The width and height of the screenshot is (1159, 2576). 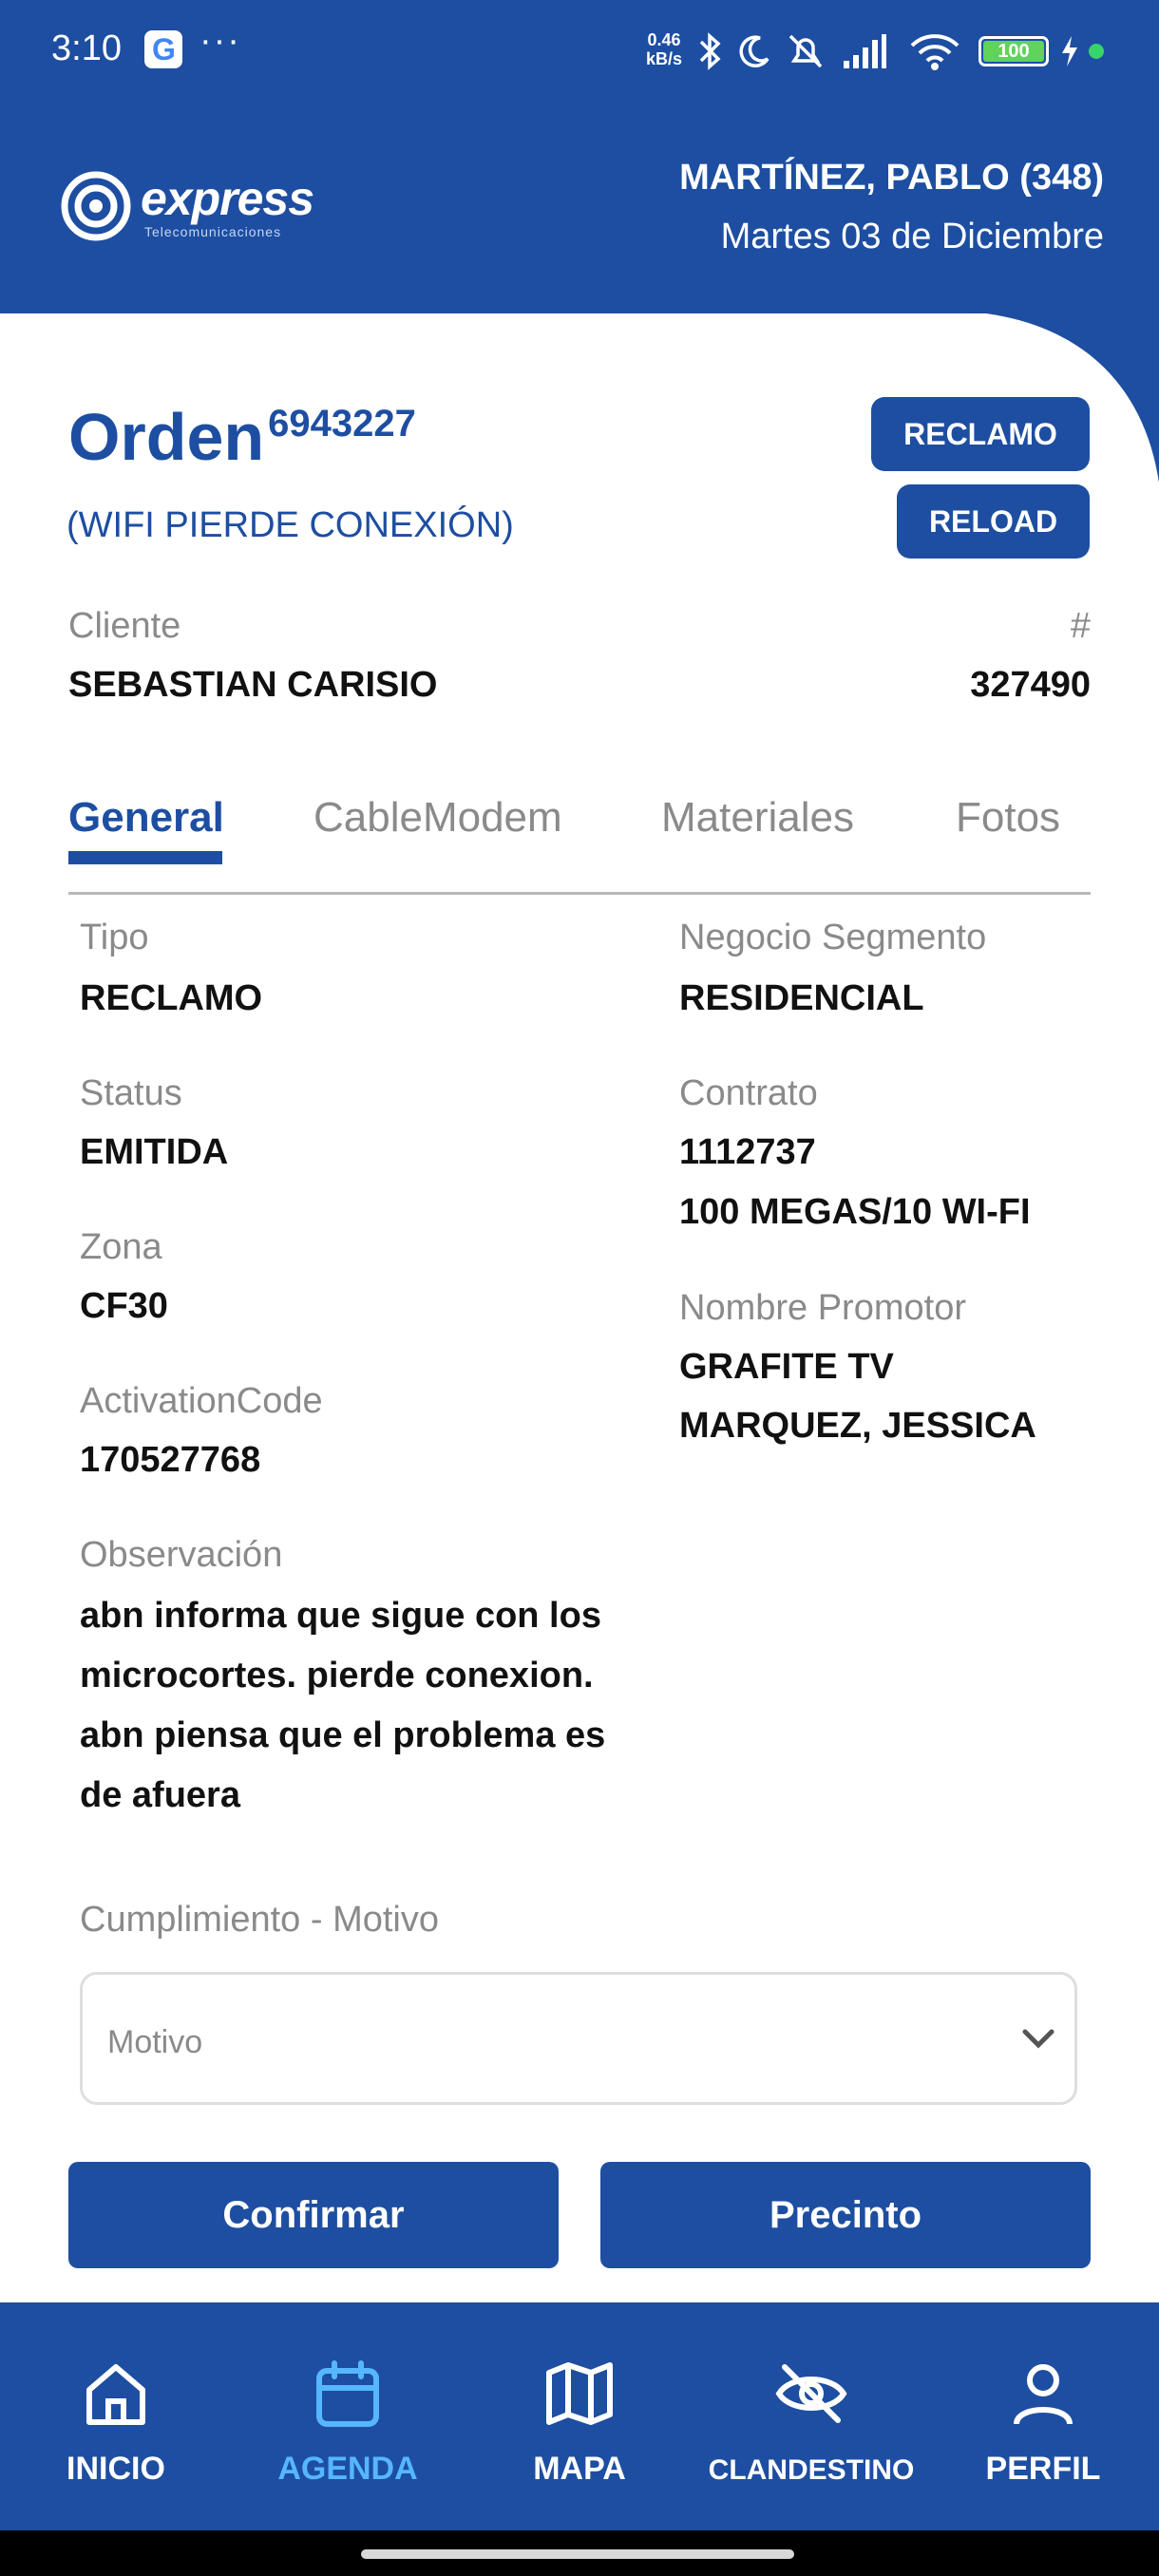 I want to click on wifi-icon, so click(x=935, y=52).